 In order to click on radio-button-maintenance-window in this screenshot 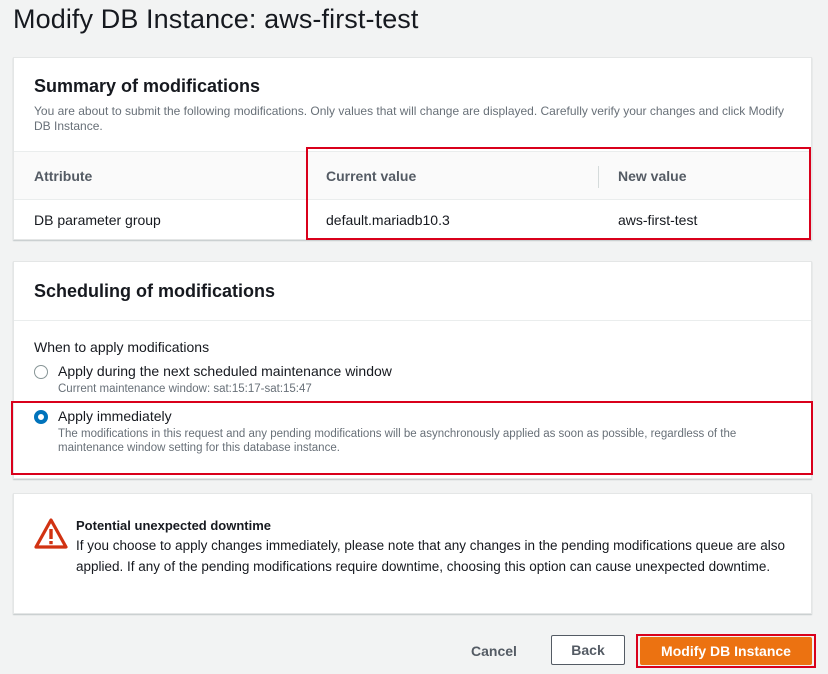, I will do `click(41, 372)`.